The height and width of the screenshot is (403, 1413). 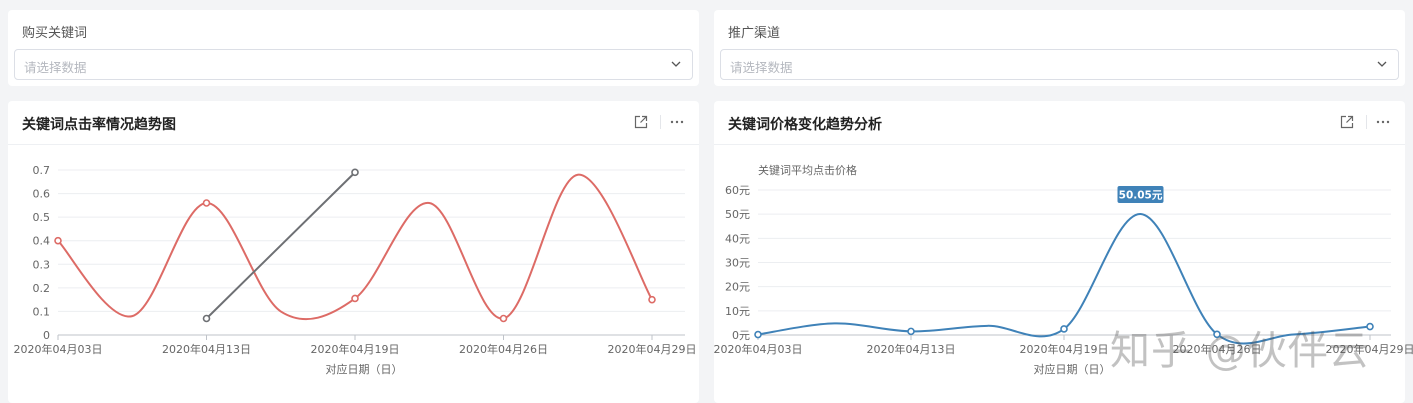 I want to click on price-y-tick-label: 50元, so click(x=737, y=214).